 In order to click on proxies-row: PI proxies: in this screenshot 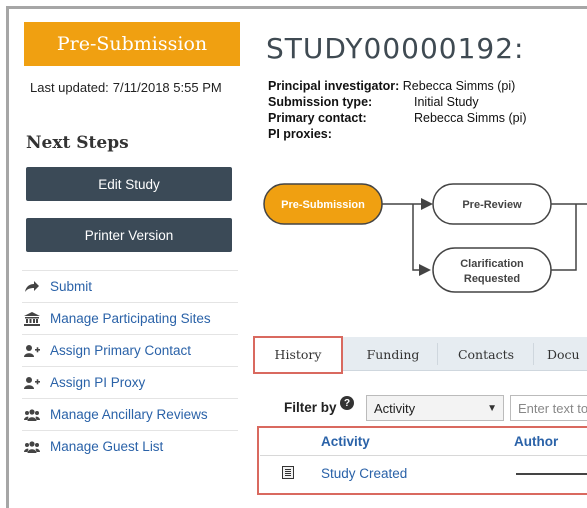, I will do `click(397, 134)`.